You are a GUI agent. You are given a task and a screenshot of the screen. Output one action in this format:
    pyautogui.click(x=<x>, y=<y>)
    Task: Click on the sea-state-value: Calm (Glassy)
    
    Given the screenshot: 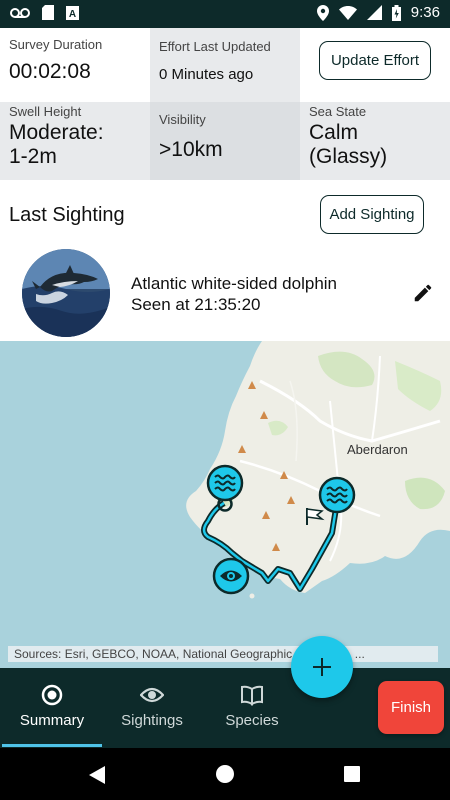 What is the action you would take?
    pyautogui.click(x=348, y=145)
    